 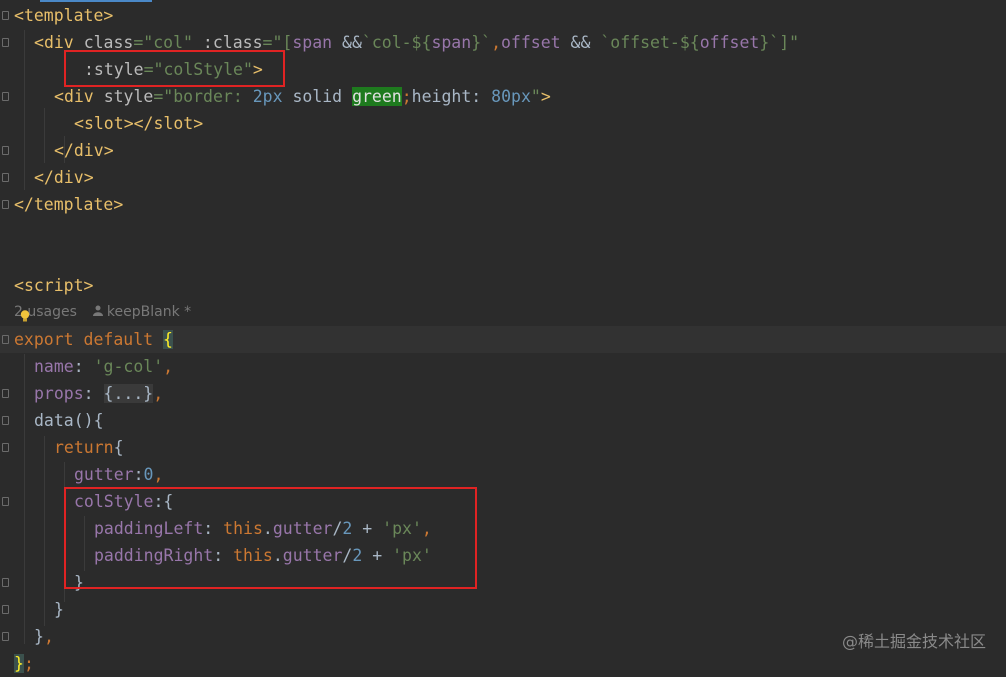 I want to click on attr-value: ]", so click(x=789, y=42).